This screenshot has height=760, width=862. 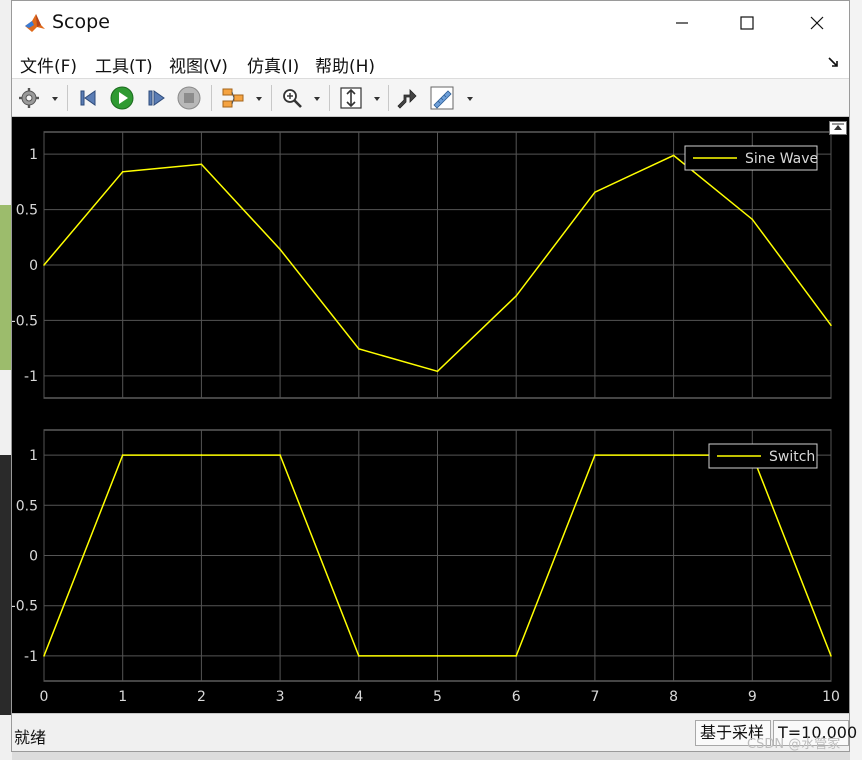 I want to click on zoom-icon, so click(x=292, y=98).